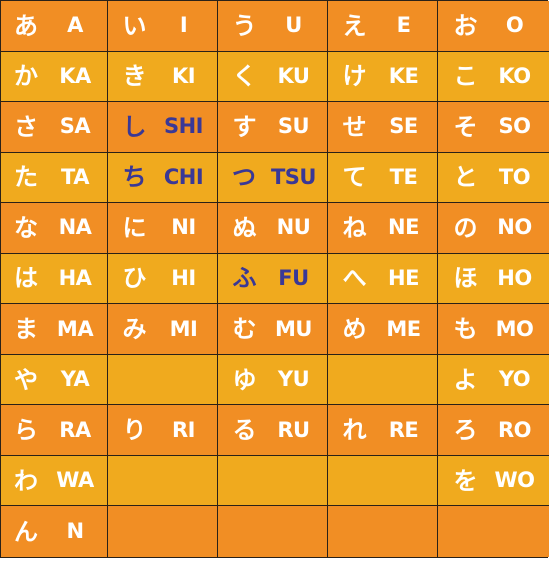 The image size is (550, 564). Describe the element at coordinates (75, 379) in the screenshot. I see `romaji-label: YA` at that location.